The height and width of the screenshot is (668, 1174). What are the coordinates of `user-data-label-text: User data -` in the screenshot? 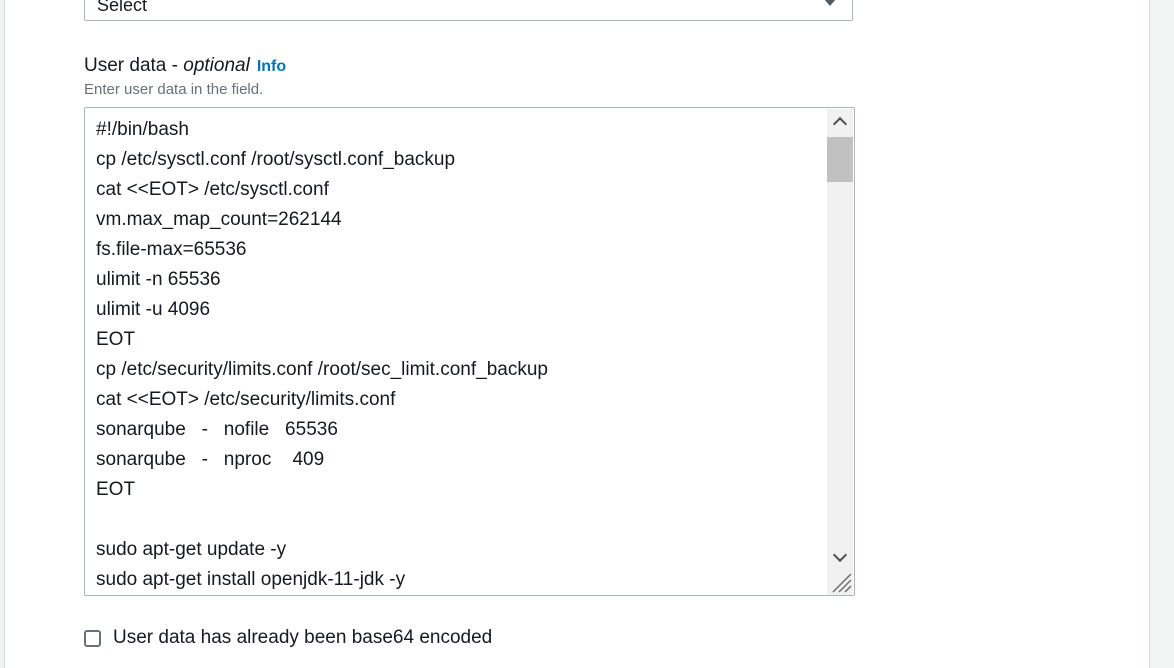 It's located at (134, 65).